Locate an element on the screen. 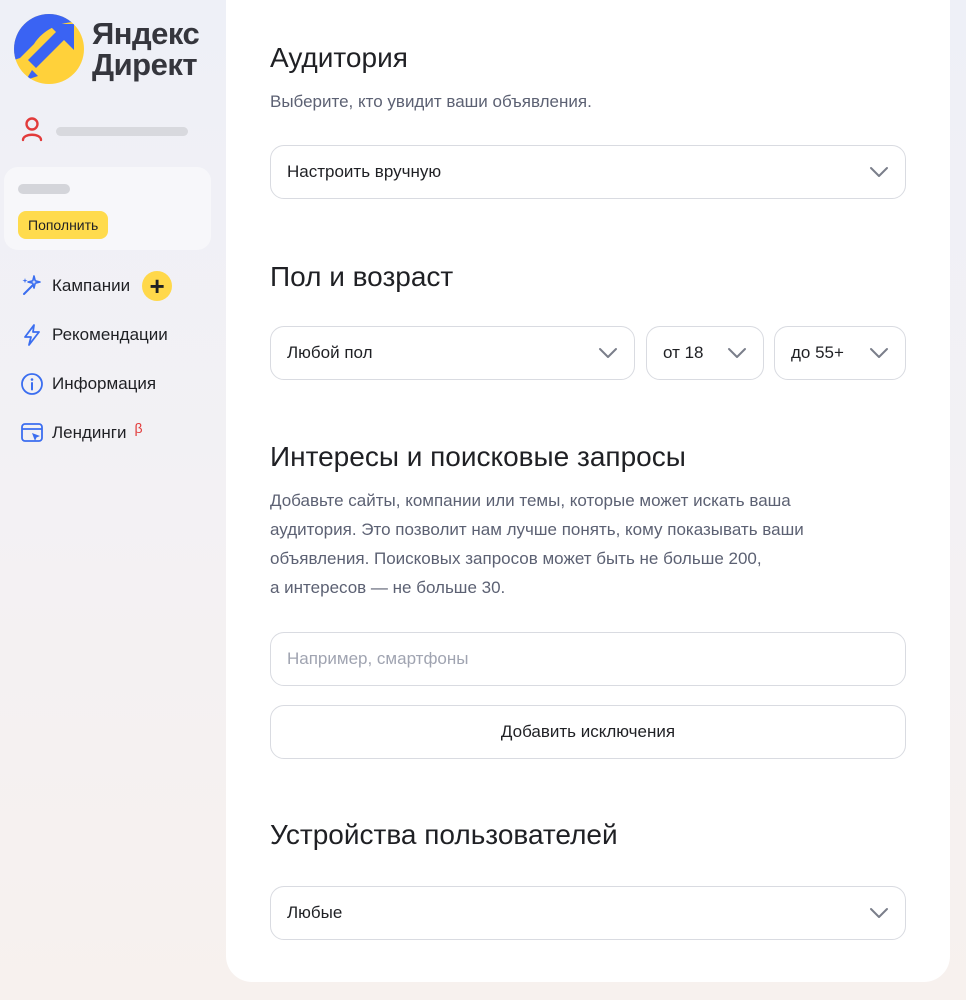  beta-badge: β is located at coordinates (138, 428).